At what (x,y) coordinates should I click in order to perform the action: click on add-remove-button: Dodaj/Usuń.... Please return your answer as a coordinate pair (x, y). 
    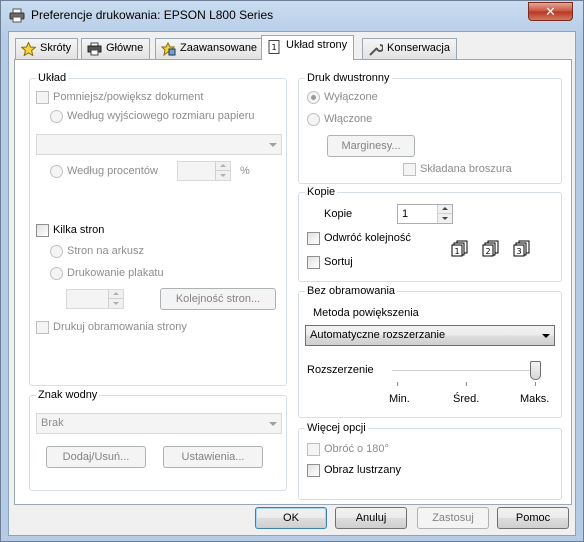
    Looking at the image, I should click on (96, 457).